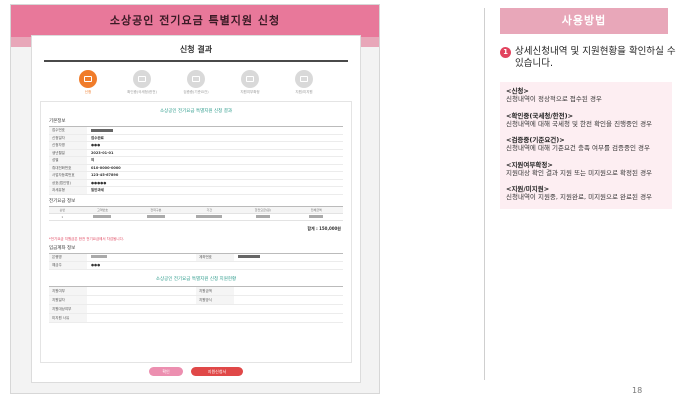  I want to click on table-row: 지원일자 지원방식, so click(196, 300).